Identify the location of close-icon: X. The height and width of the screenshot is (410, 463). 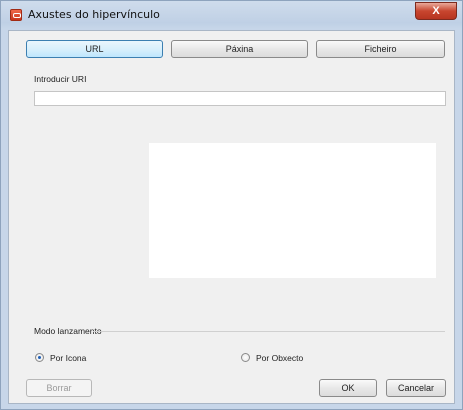
(436, 11).